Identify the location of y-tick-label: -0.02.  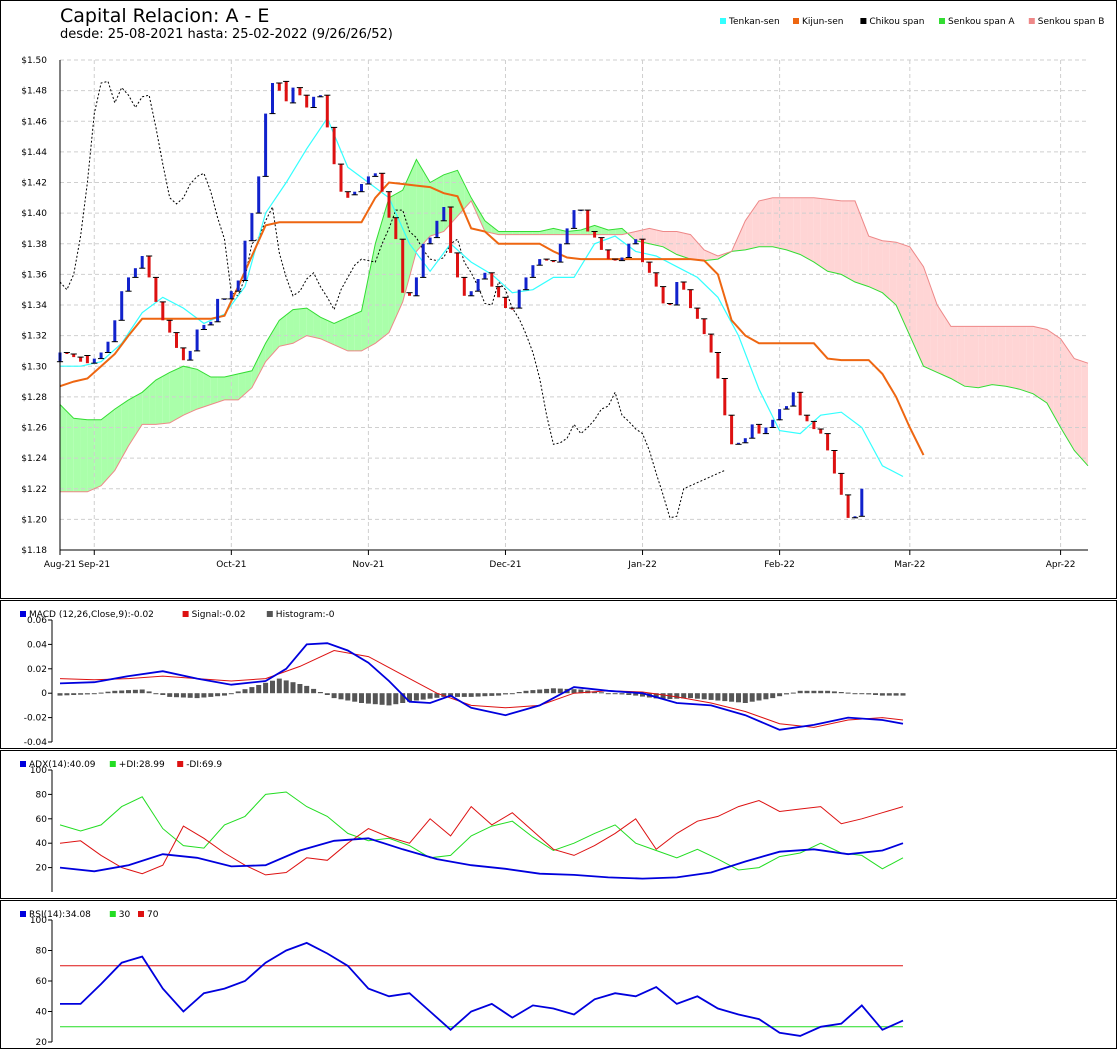
(35, 719).